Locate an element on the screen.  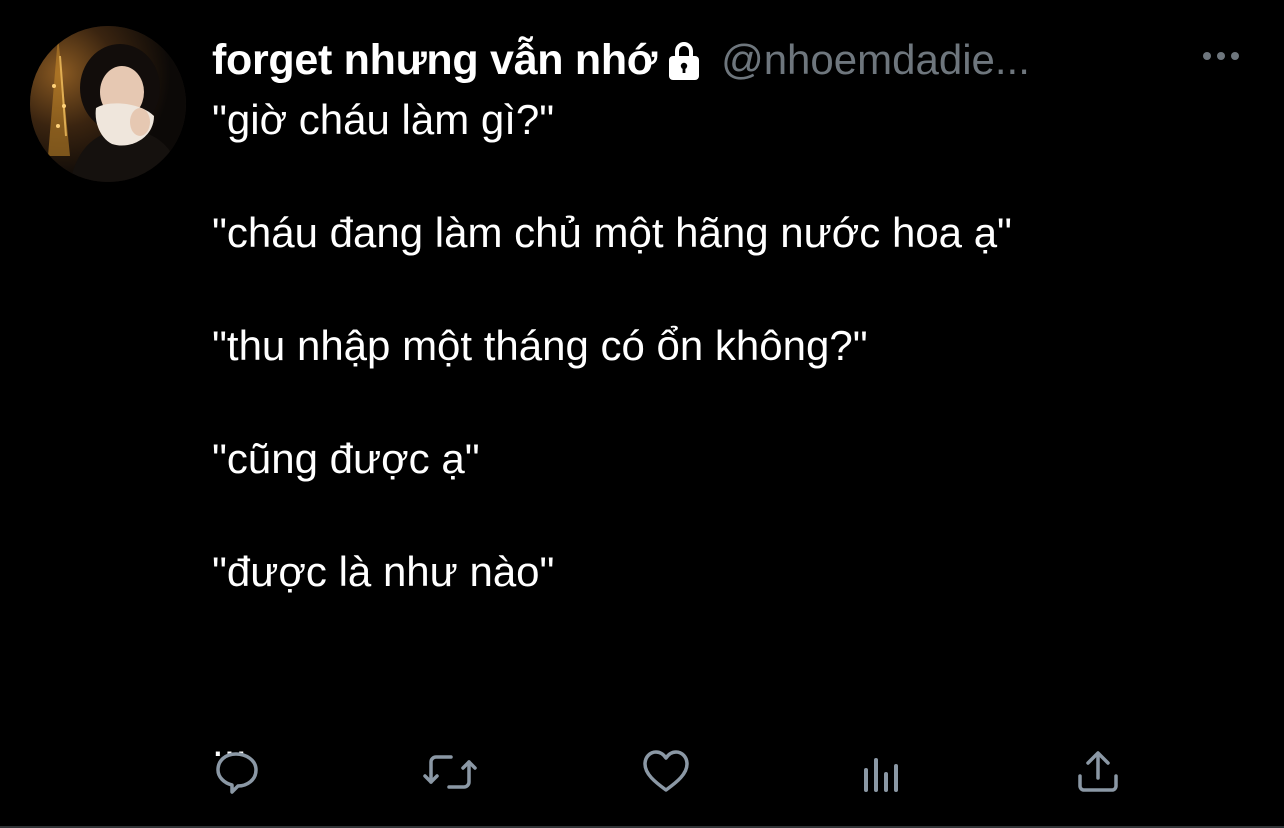
avatar is located at coordinates (108, 104).